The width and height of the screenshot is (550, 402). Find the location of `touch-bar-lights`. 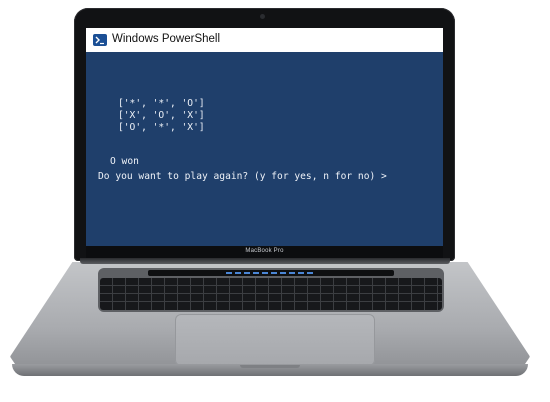

touch-bar-lights is located at coordinates (271, 273).